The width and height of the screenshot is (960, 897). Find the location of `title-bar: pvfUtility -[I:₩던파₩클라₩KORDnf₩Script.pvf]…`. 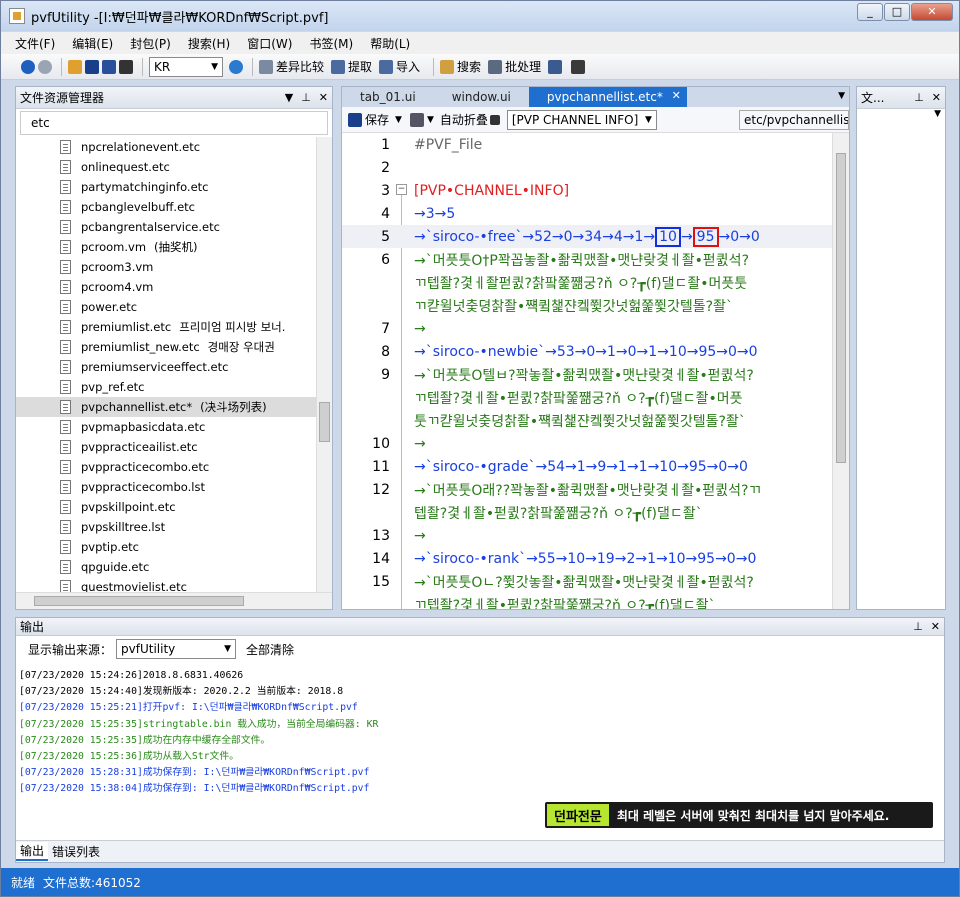

title-bar: pvfUtility -[I:₩던파₩클라₩KORDnf₩Script.pvf]… is located at coordinates (480, 16).